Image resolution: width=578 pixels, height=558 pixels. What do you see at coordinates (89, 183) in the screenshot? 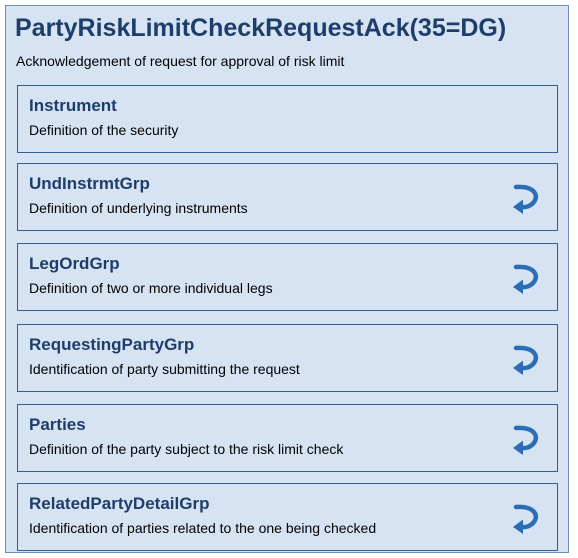
I see `component-name: UndInstrmtGrp` at bounding box center [89, 183].